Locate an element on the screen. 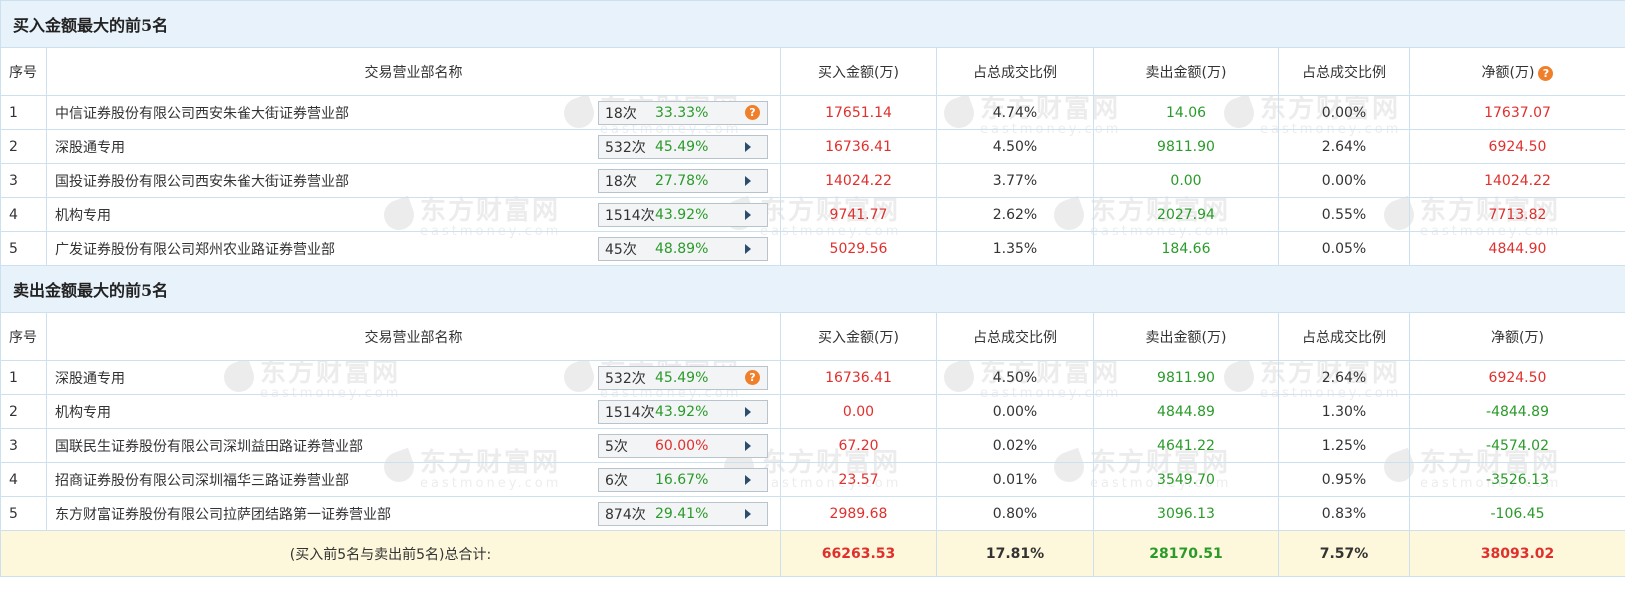 This screenshot has width=1625, height=599. broker-stats-badge: 18次 33.33%? is located at coordinates (683, 112).